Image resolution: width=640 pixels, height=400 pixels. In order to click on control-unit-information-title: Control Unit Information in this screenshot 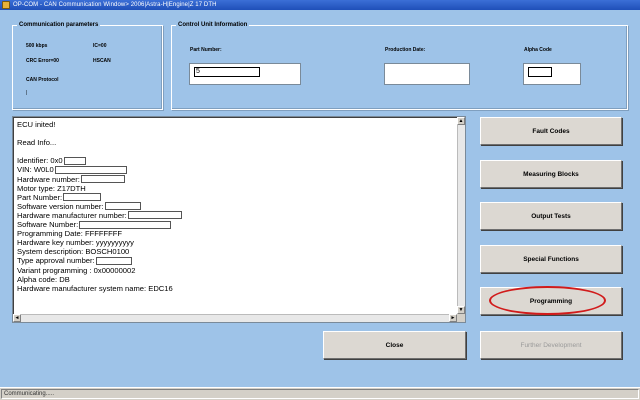, I will do `click(213, 25)`.